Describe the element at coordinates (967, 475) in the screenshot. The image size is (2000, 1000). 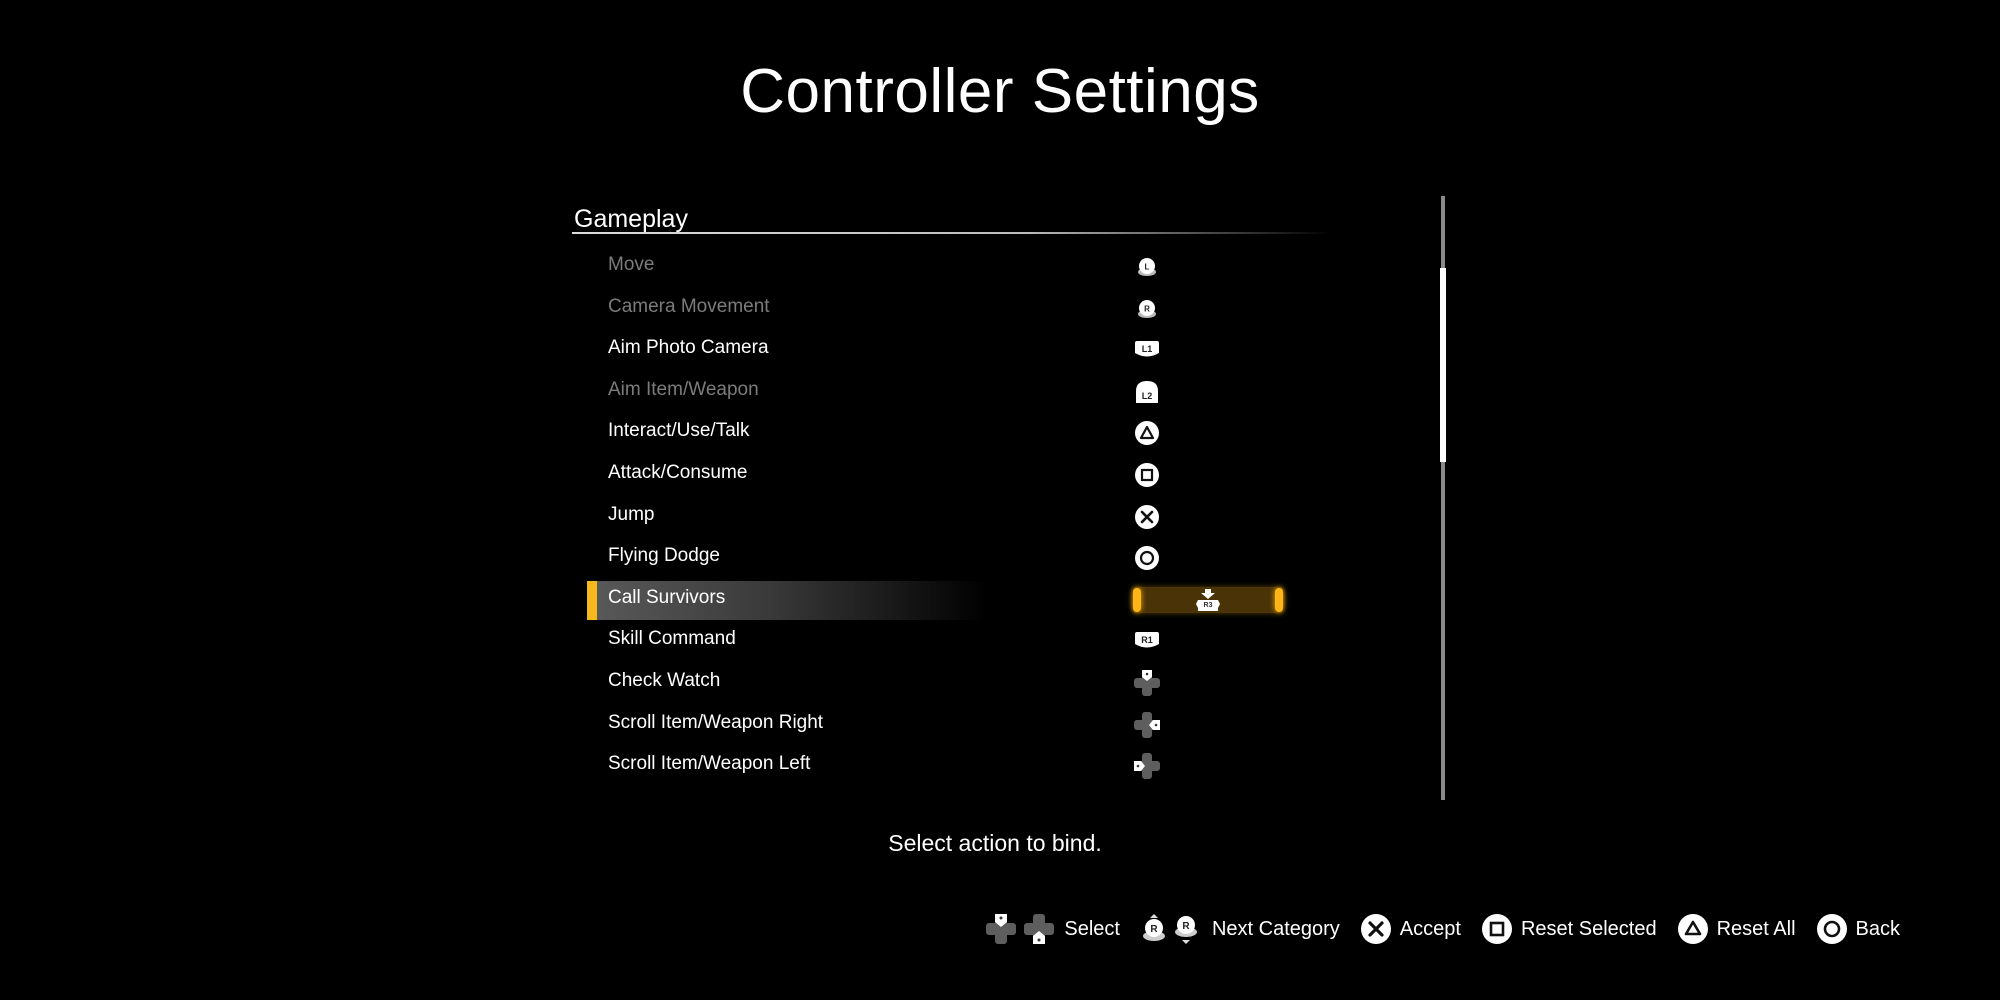
I see `binding-row: Attack/Consume` at that location.